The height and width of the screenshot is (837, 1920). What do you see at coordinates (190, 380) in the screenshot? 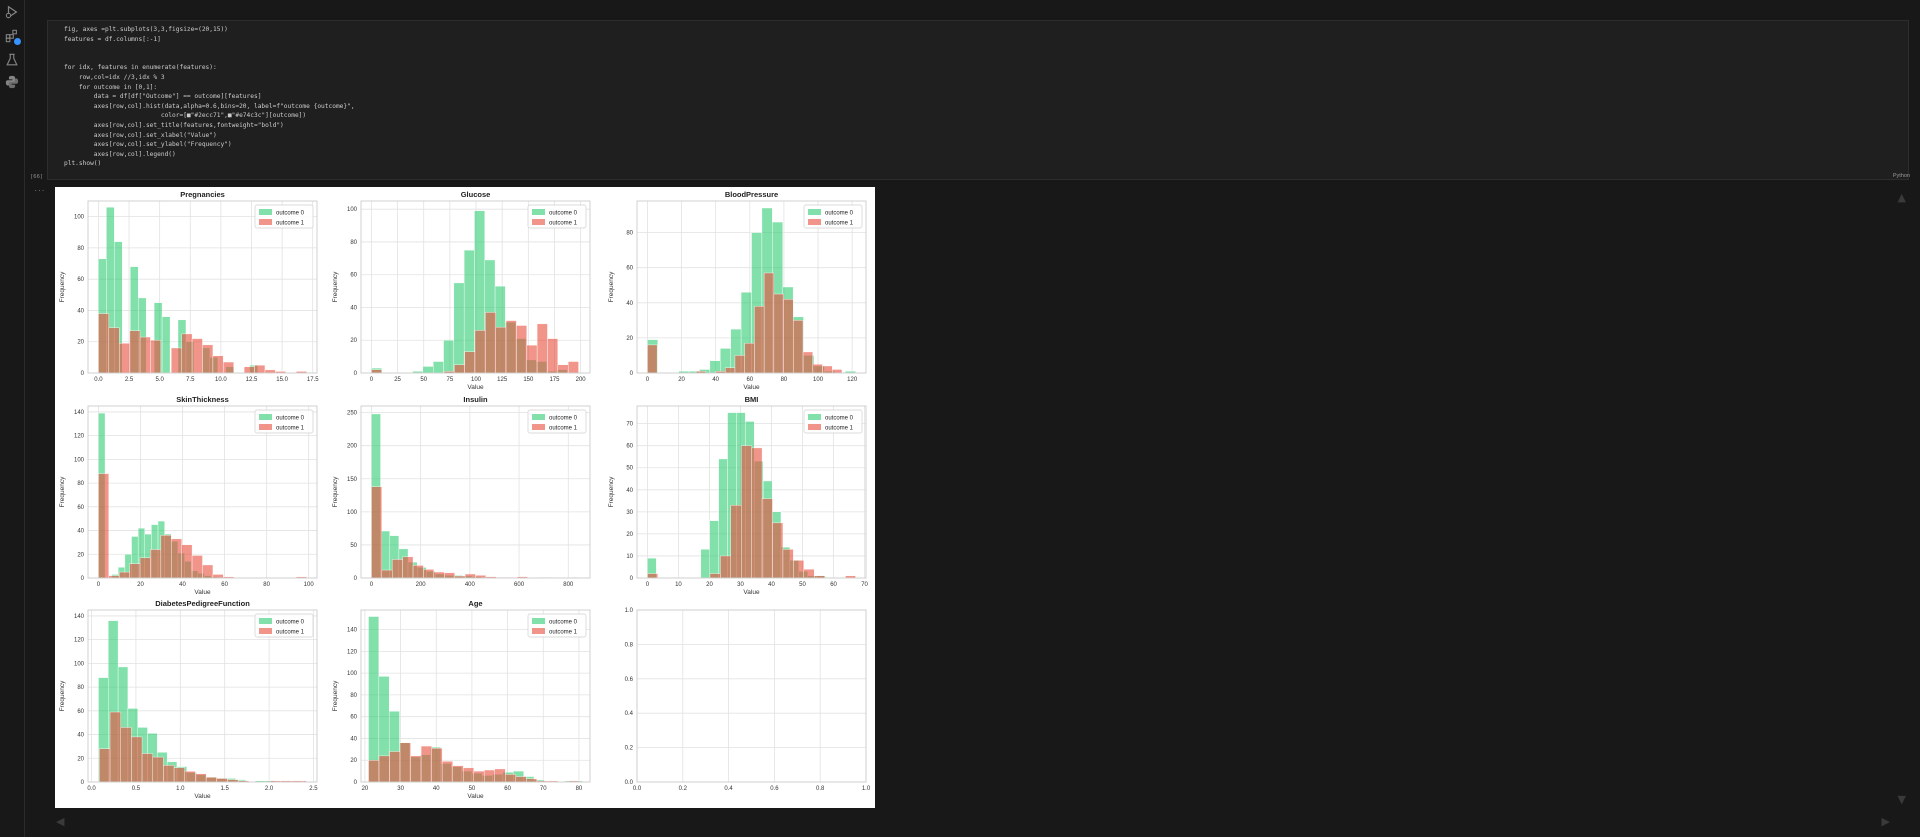
I see `x-tick-label: 7.5` at bounding box center [190, 380].